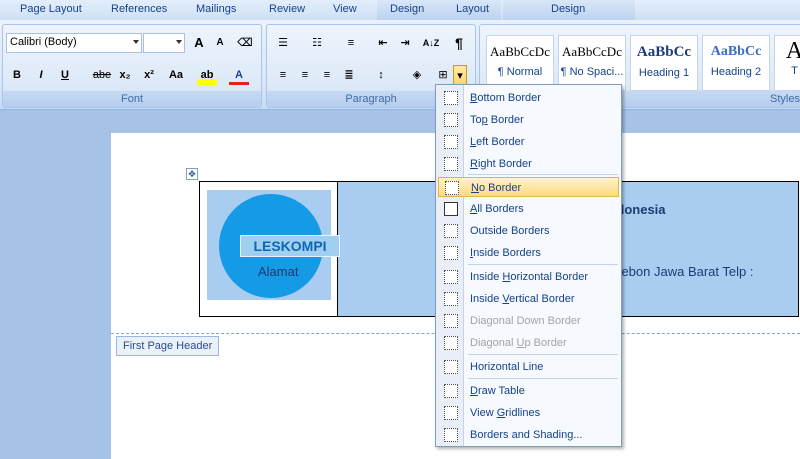 Image resolution: width=800 pixels, height=459 pixels. I want to click on shrink-font-button: A, so click(220, 43).